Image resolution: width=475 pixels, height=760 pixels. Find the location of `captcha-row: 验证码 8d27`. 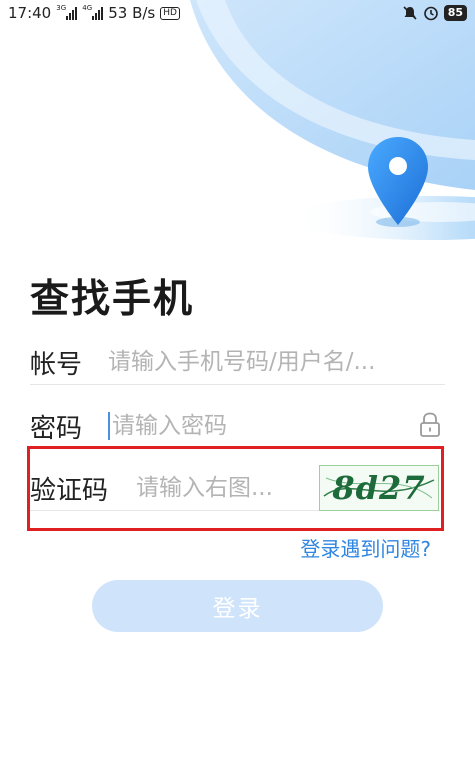

captcha-row: 验证码 8d27 is located at coordinates (235, 488).